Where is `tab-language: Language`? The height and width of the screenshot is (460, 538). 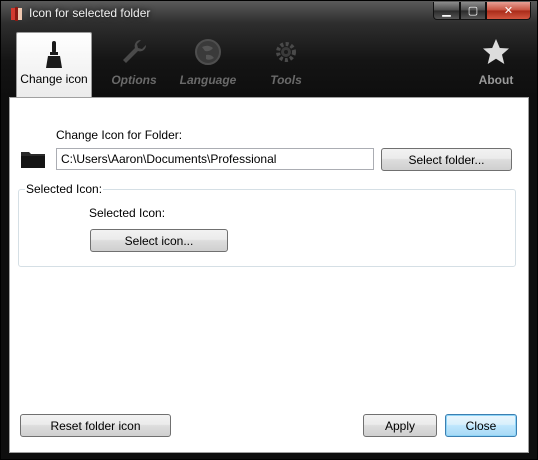
tab-language: Language is located at coordinates (208, 64).